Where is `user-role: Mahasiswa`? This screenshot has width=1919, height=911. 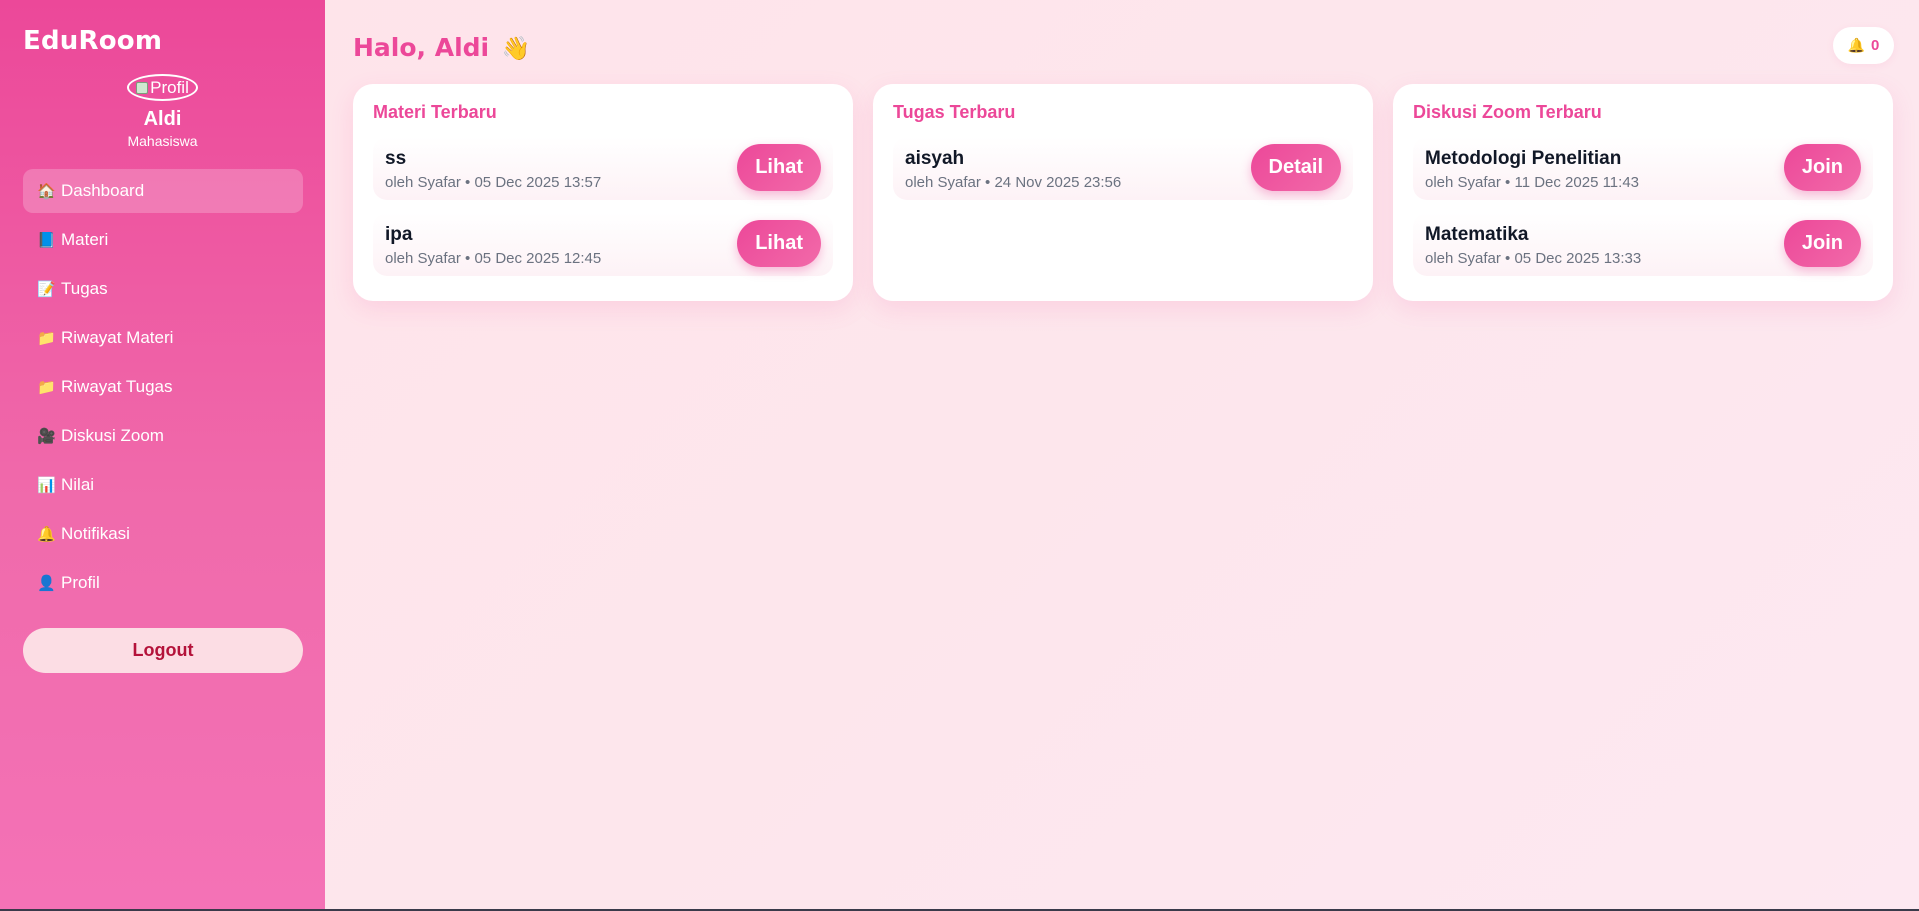
user-role: Mahasiswa is located at coordinates (162, 141).